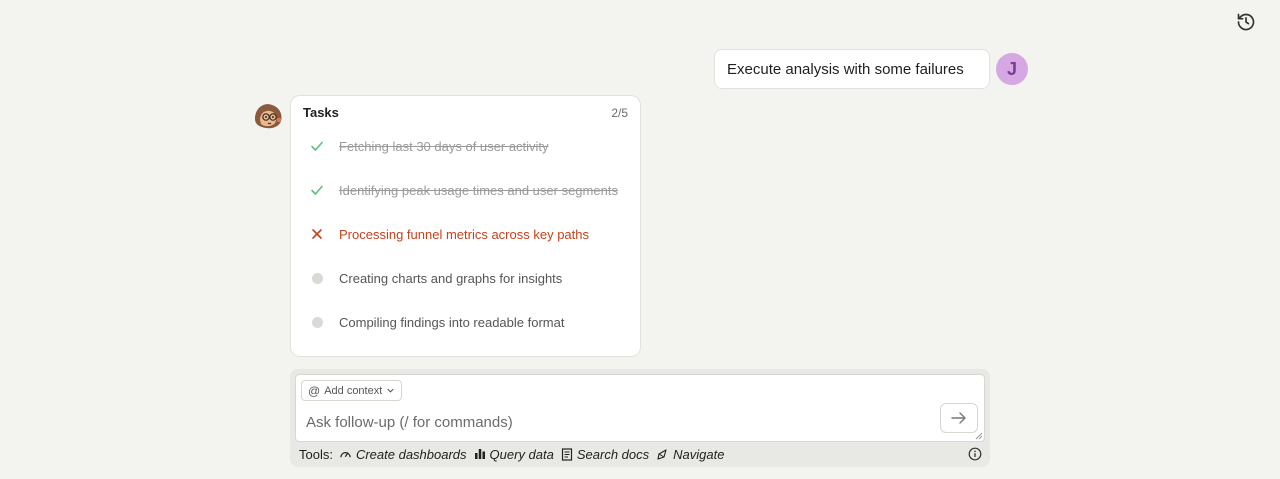  Describe the element at coordinates (411, 454) in the screenshot. I see `tool-label: Create dashboards` at that location.